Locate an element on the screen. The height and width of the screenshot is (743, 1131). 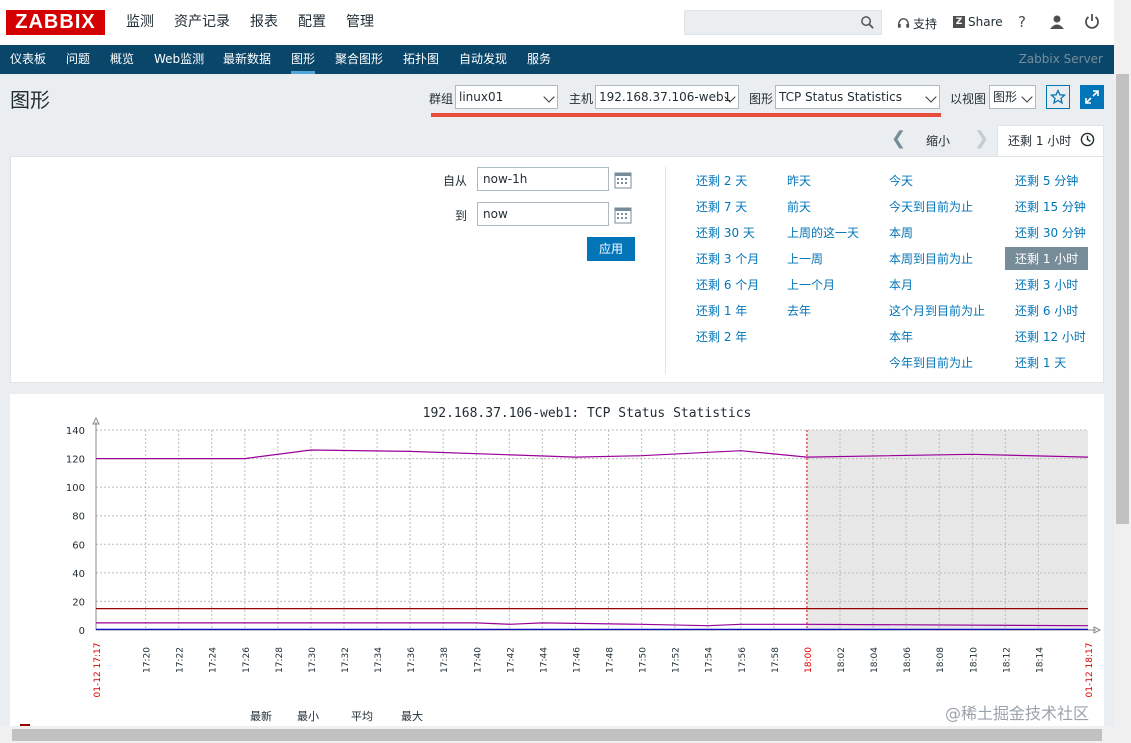
main-menu-item: 监测 is located at coordinates (140, 22).